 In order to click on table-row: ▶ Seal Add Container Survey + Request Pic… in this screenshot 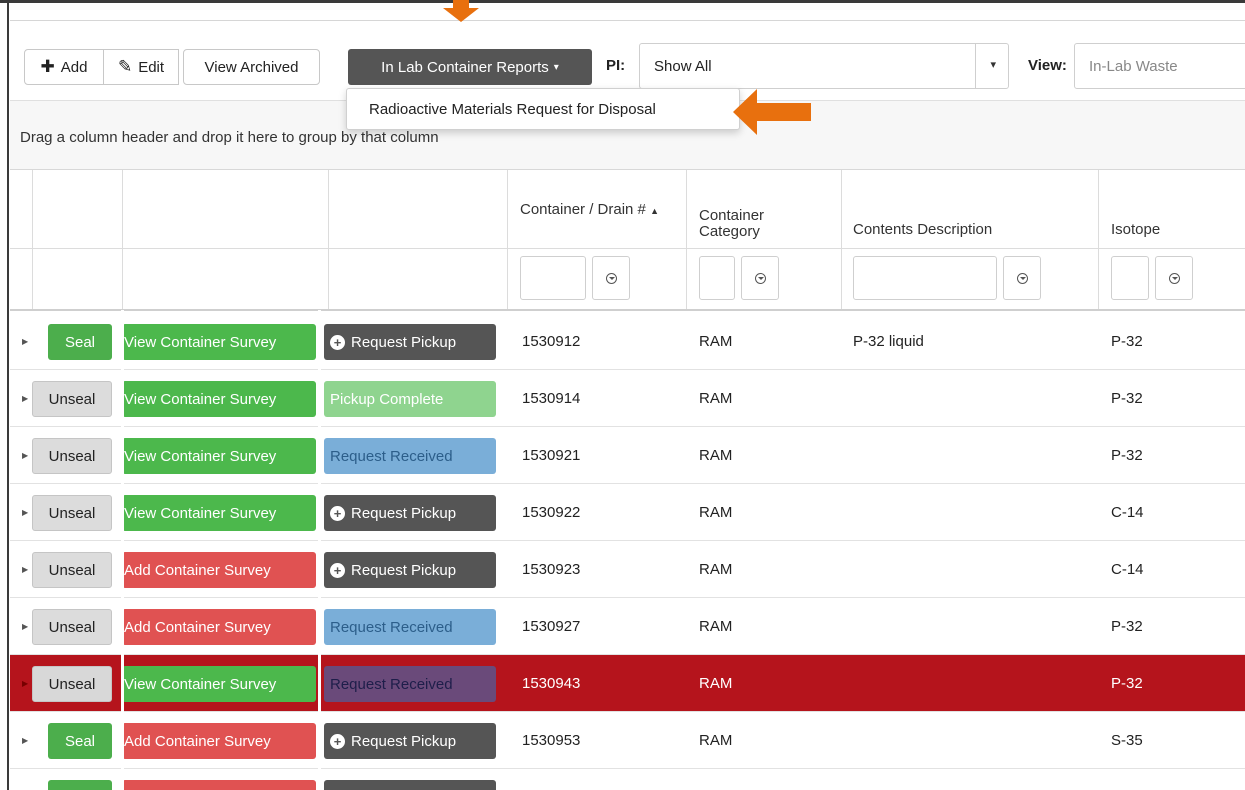, I will do `click(627, 740)`.